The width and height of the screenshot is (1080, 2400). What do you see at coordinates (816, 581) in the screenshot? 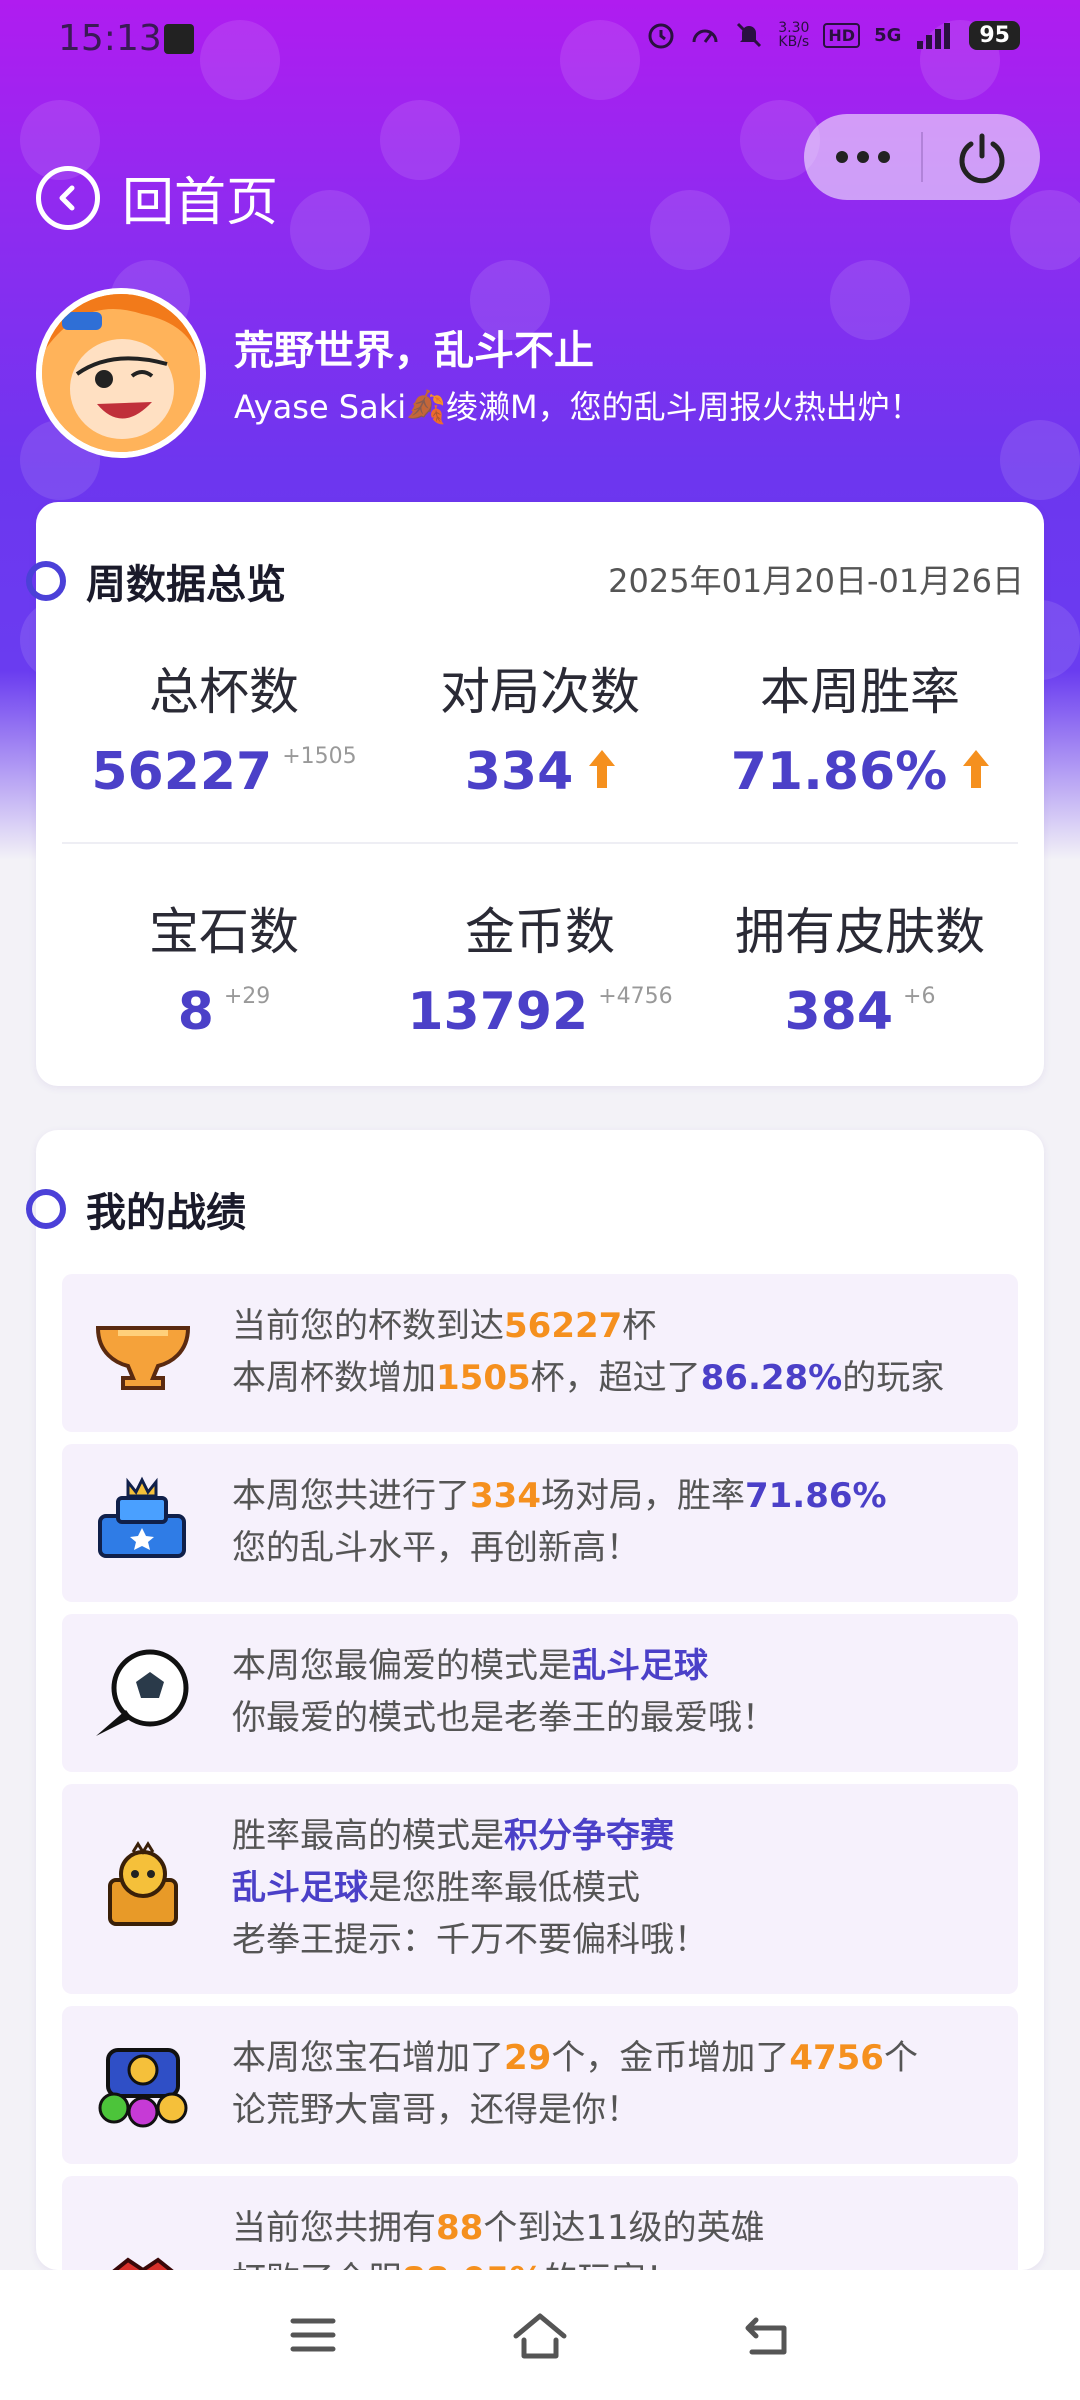
I see `date-range: 2025年01月20日-01月26日` at bounding box center [816, 581].